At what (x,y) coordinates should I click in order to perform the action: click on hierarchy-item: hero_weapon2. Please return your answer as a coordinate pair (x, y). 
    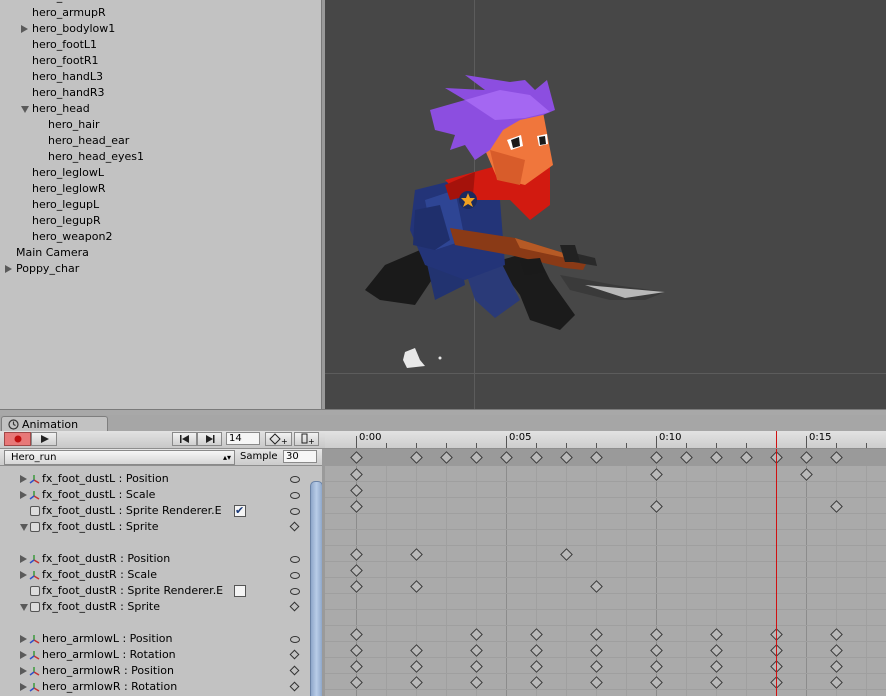
    Looking at the image, I should click on (160, 237).